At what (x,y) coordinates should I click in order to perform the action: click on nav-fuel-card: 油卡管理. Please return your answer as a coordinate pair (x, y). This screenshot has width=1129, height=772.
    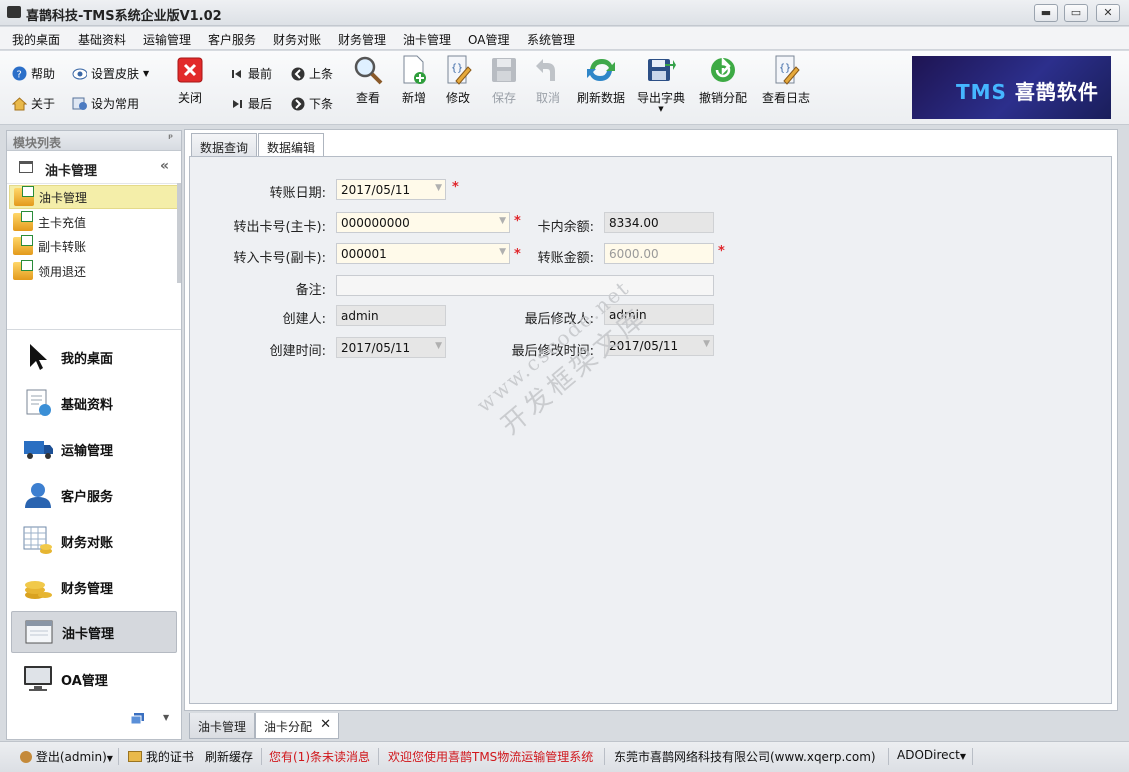
    Looking at the image, I should click on (94, 632).